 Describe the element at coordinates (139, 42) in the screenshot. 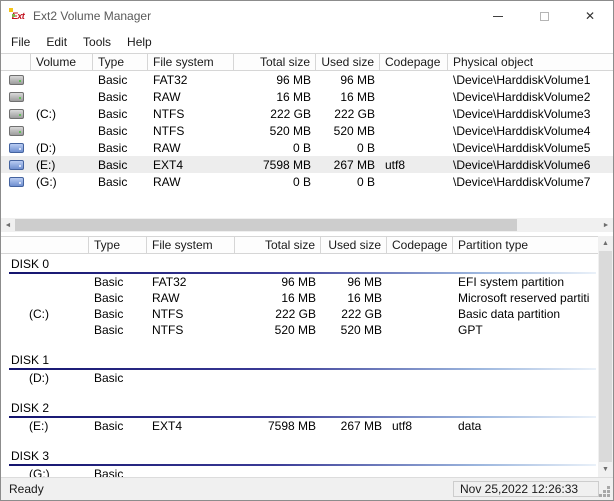

I see `menu-item-help: Help` at that location.